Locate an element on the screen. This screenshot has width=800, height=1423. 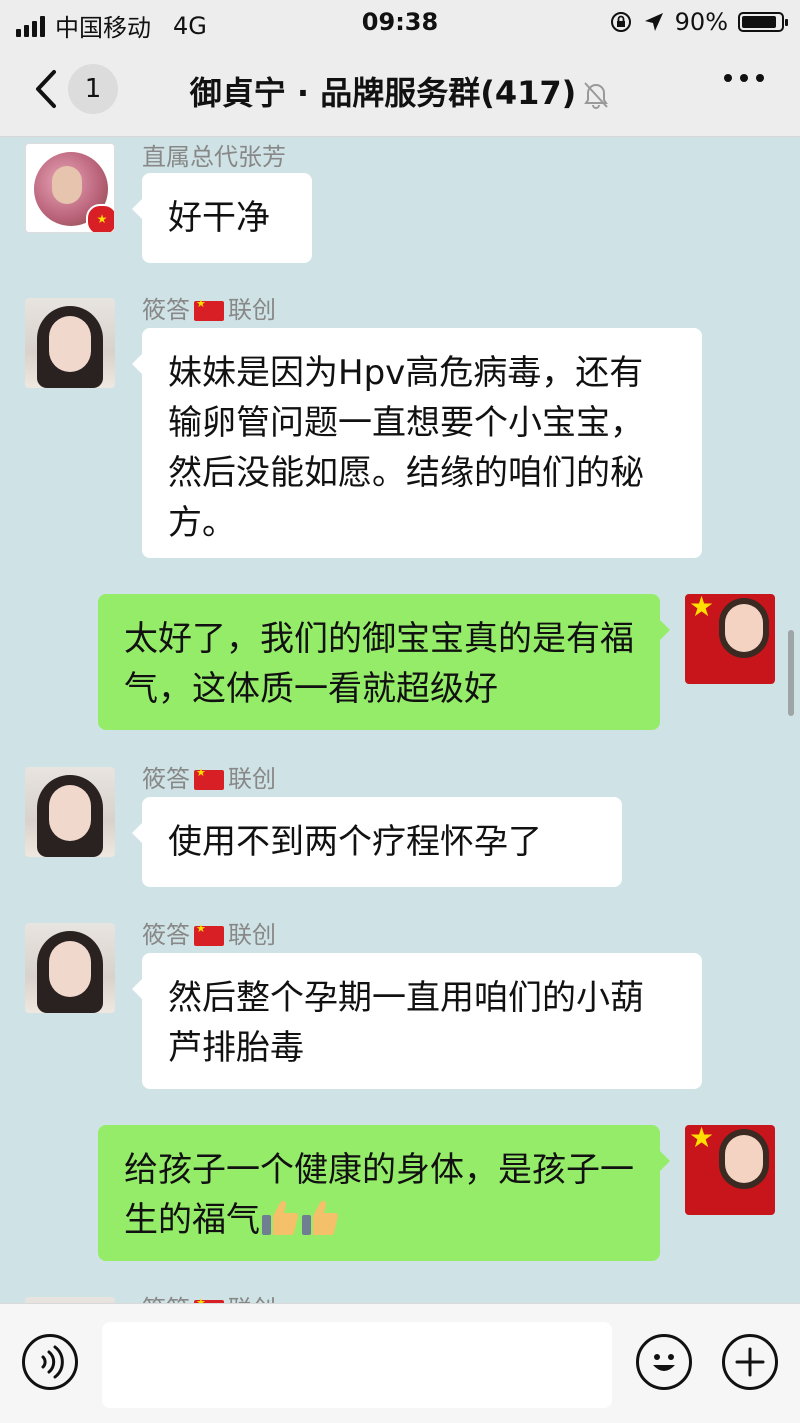
message-bubble: 太好了，我们的御宝宝真的是有福气，这体质一看就超级好 is located at coordinates (384, 662).